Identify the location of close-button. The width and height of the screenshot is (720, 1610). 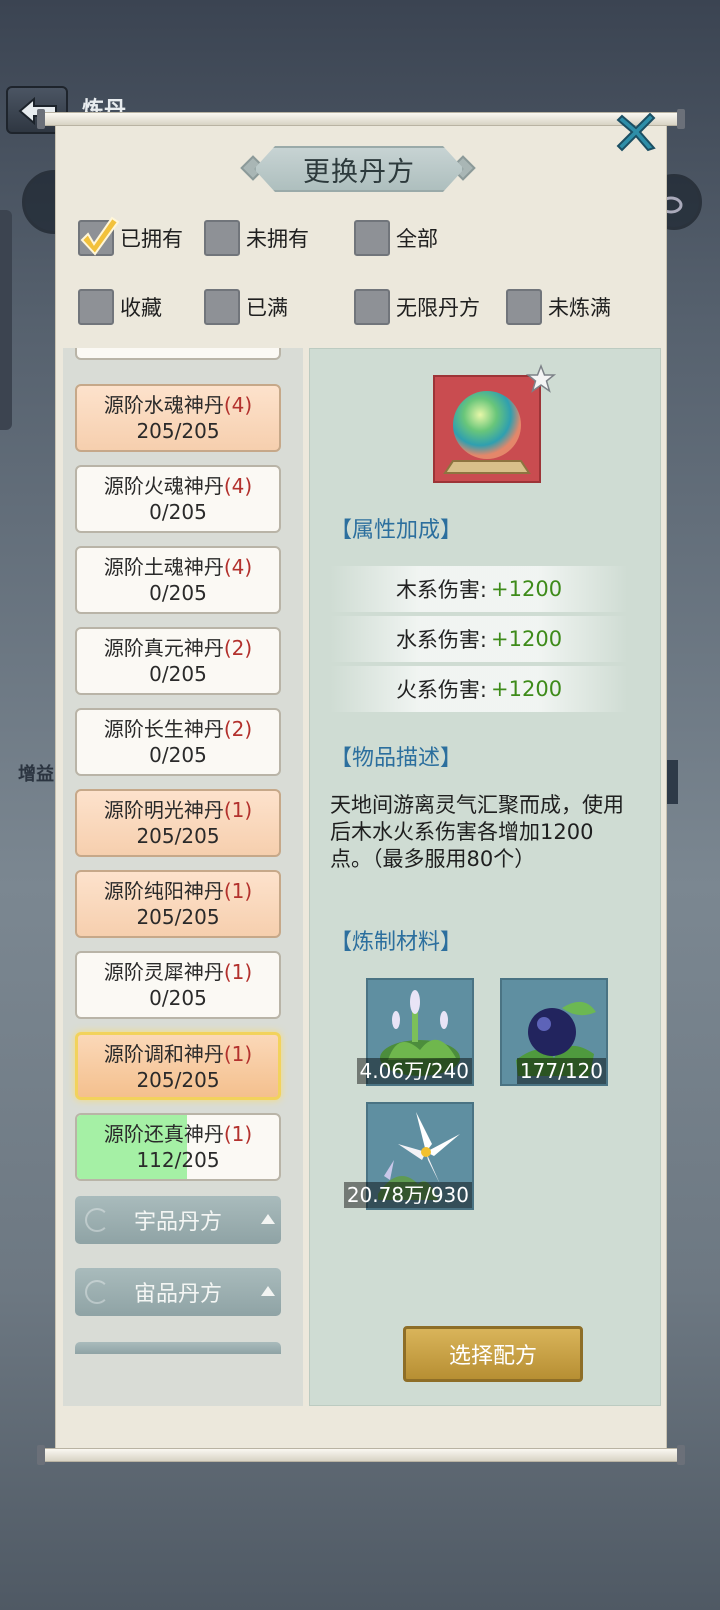
(636, 132).